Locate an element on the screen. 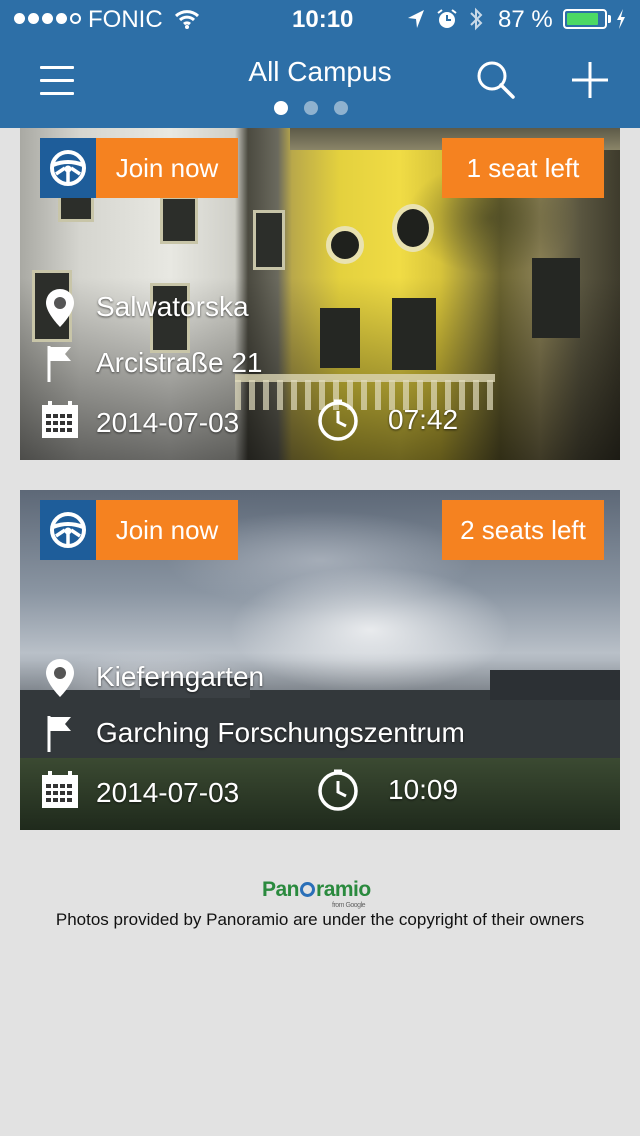 This screenshot has height=1136, width=640. battery-percentage: 87 % is located at coordinates (525, 19).